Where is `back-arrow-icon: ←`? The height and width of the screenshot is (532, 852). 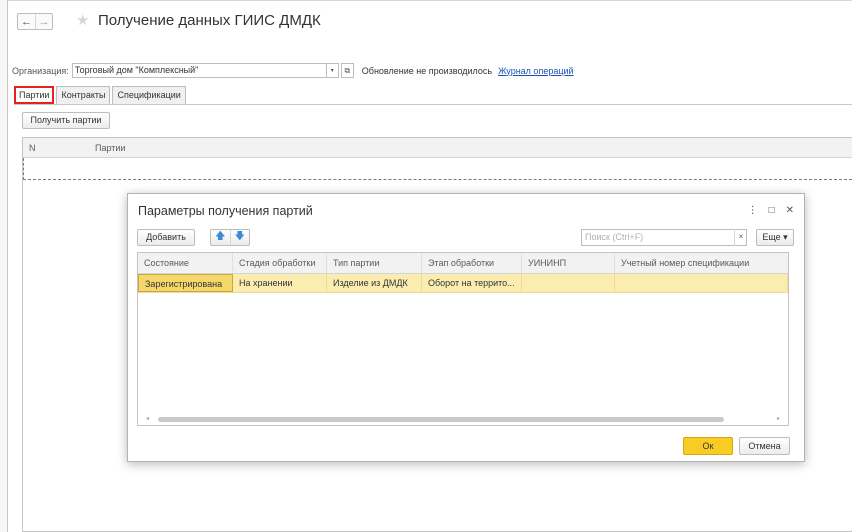 back-arrow-icon: ← is located at coordinates (26, 21).